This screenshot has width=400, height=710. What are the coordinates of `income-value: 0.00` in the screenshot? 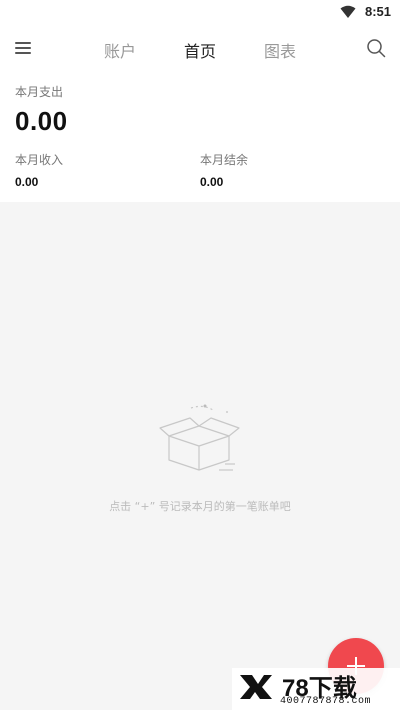 It's located at (27, 182).